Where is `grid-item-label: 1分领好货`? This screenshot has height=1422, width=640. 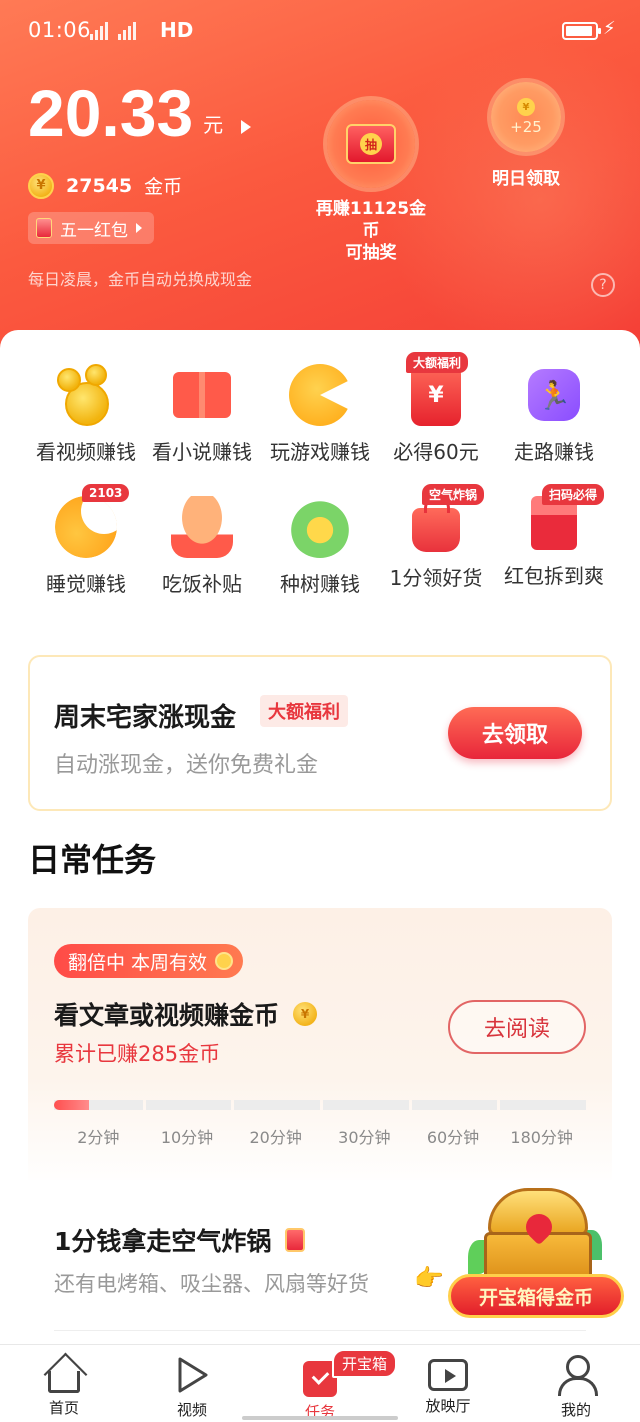
grid-item-label: 1分领好货 is located at coordinates (436, 578).